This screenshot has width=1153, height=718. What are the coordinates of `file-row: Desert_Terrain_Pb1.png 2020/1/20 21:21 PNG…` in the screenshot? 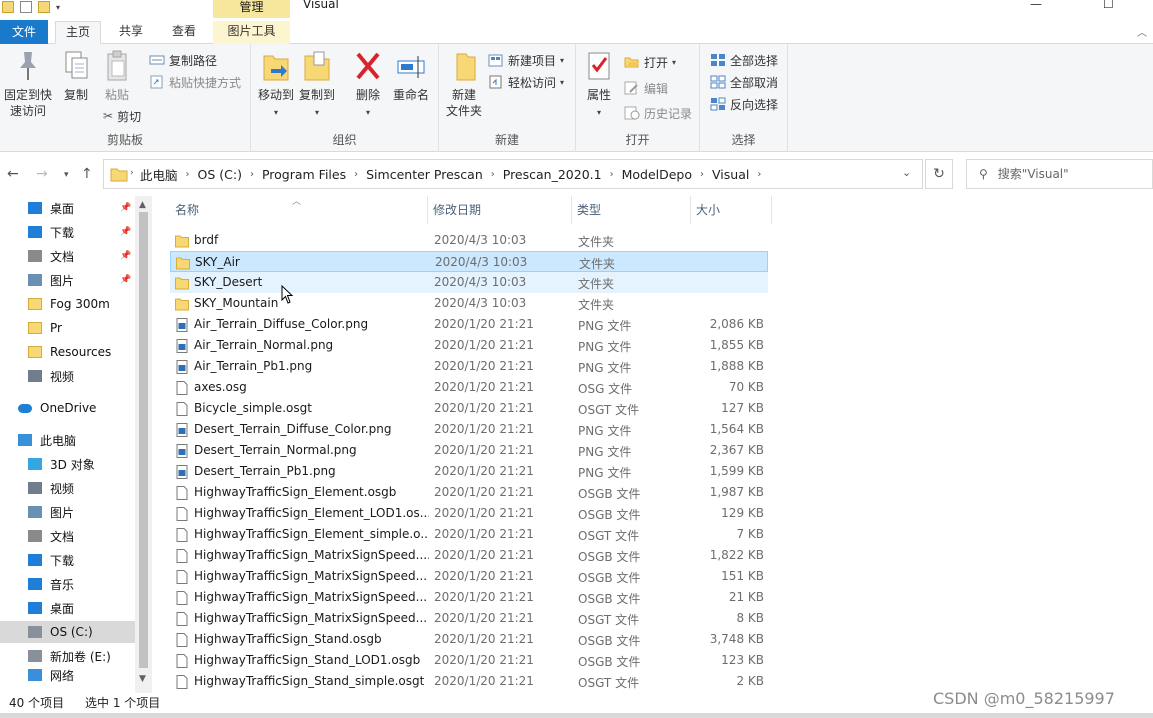 It's located at (469, 471).